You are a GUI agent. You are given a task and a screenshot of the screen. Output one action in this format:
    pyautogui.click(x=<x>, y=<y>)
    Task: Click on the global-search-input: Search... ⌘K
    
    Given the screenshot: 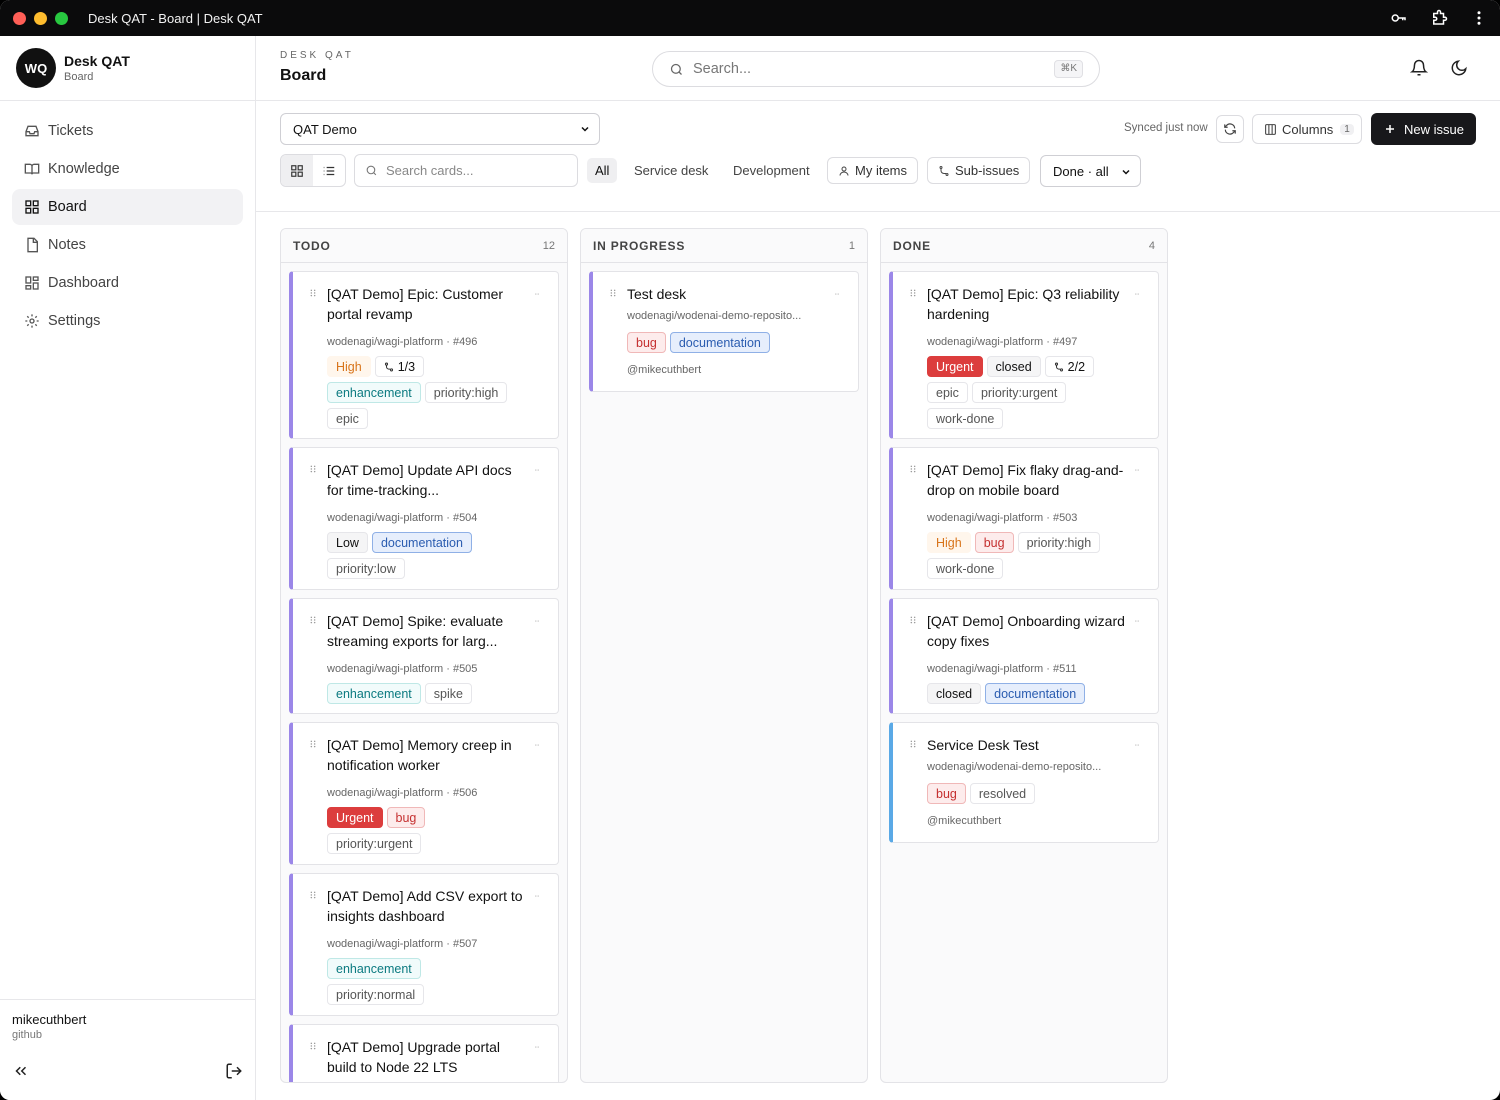 What is the action you would take?
    pyautogui.click(x=876, y=69)
    